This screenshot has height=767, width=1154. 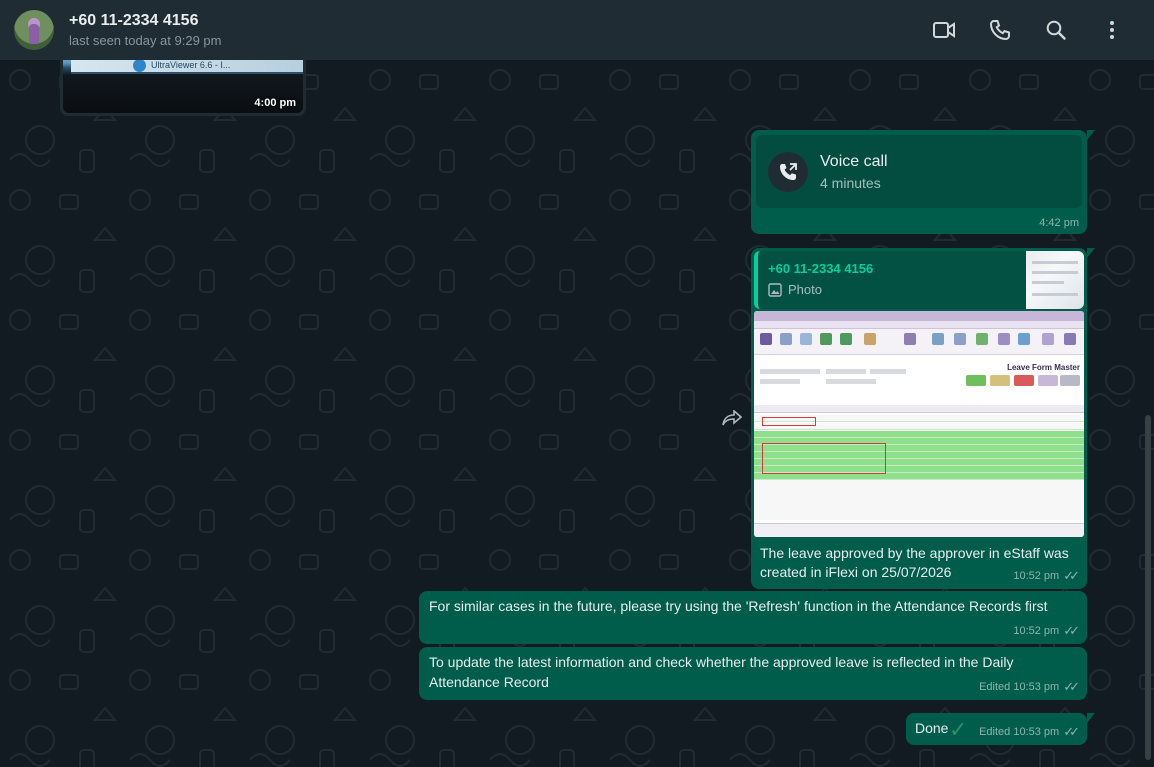 I want to click on chat-scrollbar, so click(x=1148, y=587).